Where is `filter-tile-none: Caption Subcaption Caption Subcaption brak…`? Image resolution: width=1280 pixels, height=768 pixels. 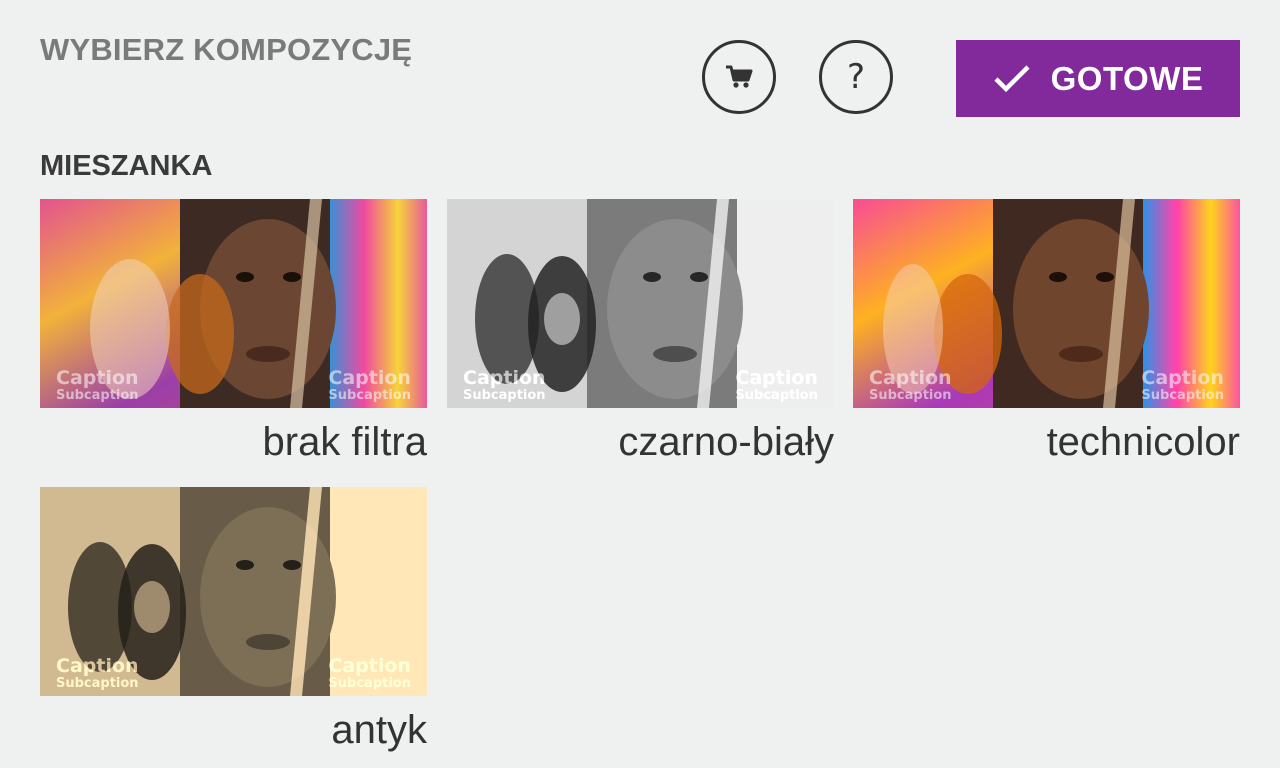 filter-tile-none: Caption Subcaption Caption Subcaption brak… is located at coordinates (233, 332).